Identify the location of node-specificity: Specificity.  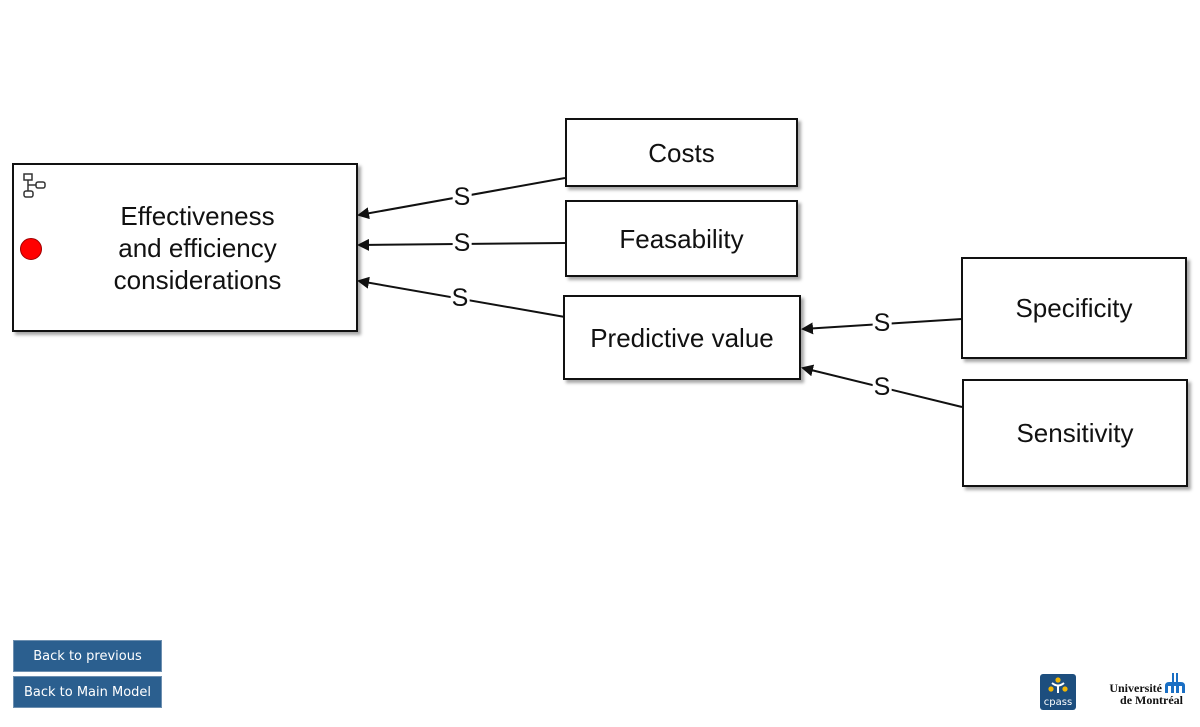
(1074, 308).